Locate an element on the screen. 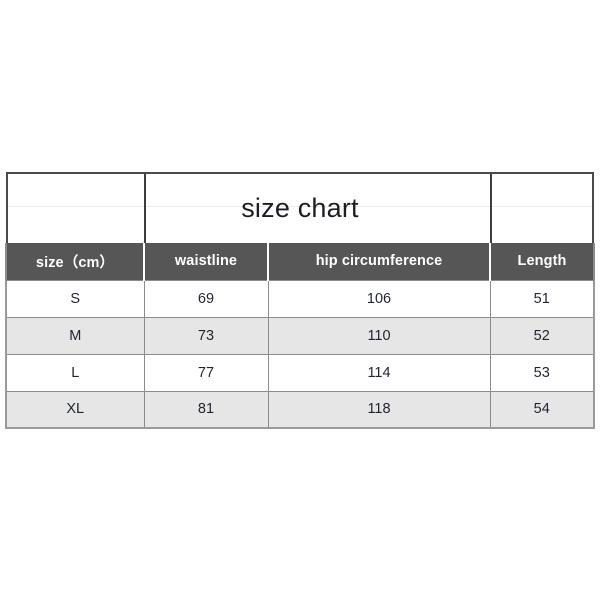 This screenshot has height=600, width=600. title-row: size chart is located at coordinates (300, 207).